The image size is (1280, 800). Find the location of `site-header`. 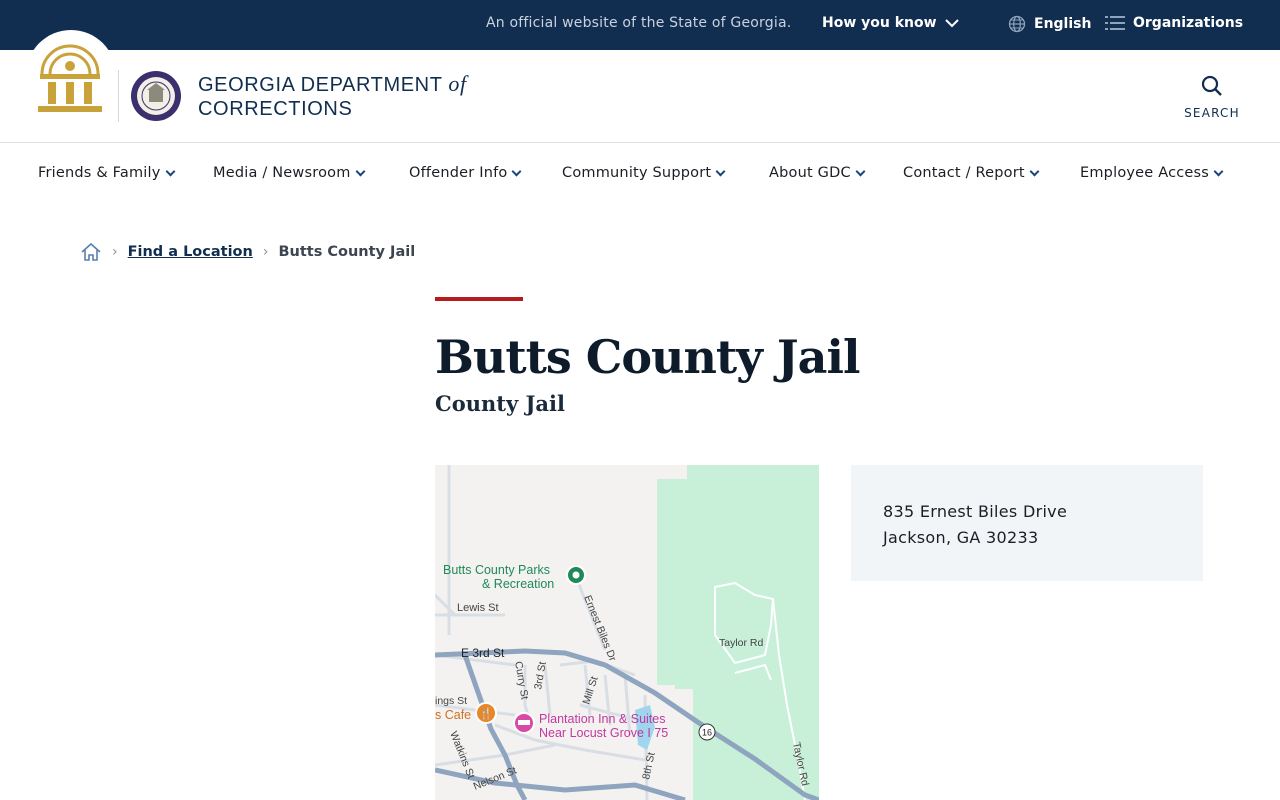

site-header is located at coordinates (640, 96).